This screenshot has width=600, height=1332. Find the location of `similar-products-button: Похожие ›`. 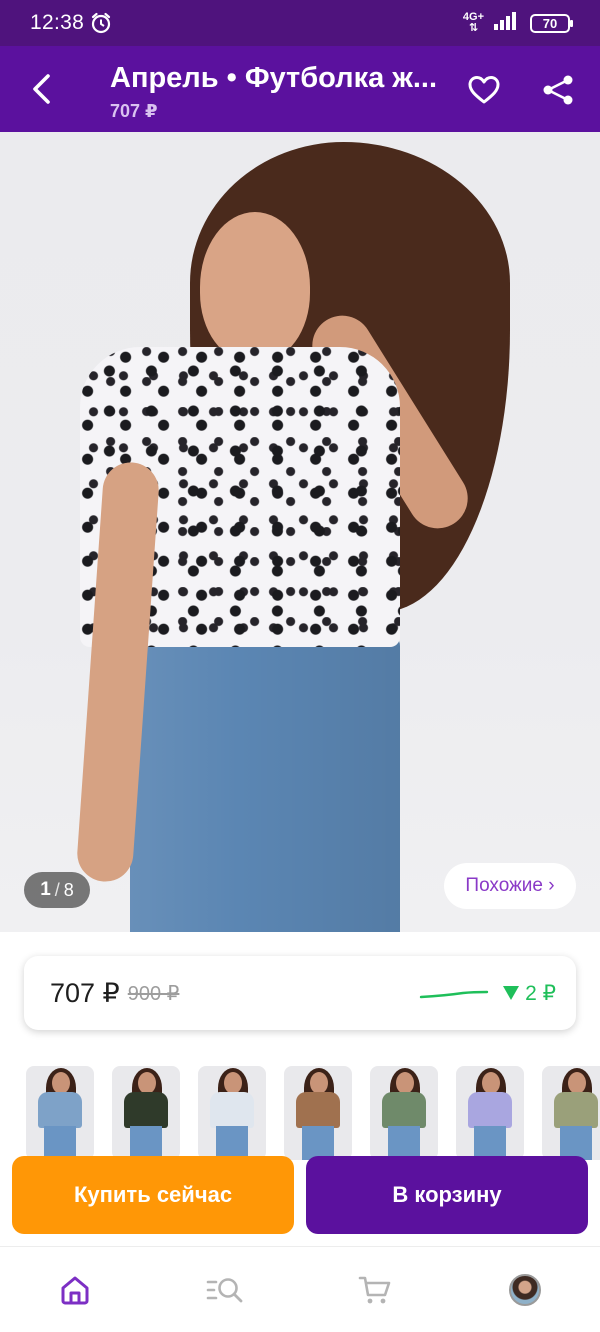

similar-products-button: Похожие › is located at coordinates (510, 886).